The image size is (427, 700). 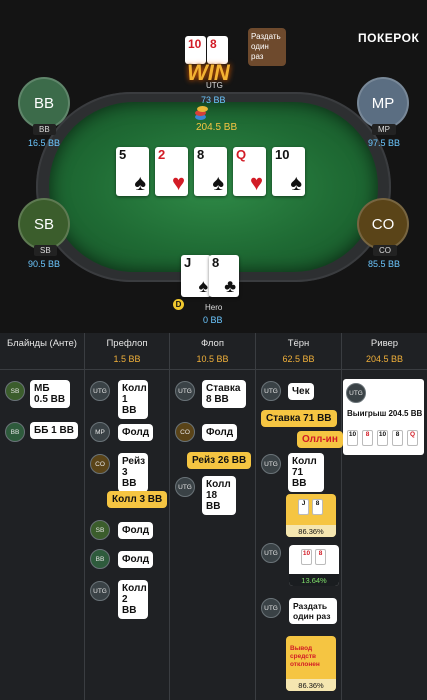 I want to click on avatar-bb-preflop: BB, so click(x=100, y=559).